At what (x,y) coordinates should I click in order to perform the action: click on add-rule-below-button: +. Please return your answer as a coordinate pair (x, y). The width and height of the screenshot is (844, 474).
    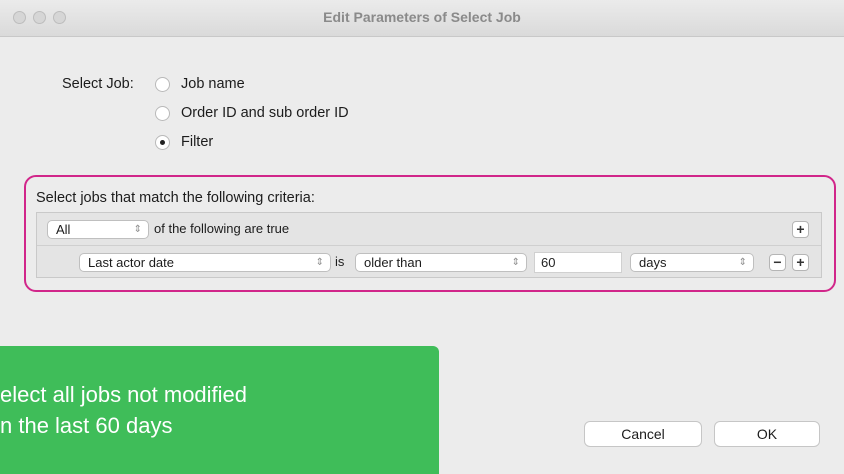
    Looking at the image, I should click on (800, 262).